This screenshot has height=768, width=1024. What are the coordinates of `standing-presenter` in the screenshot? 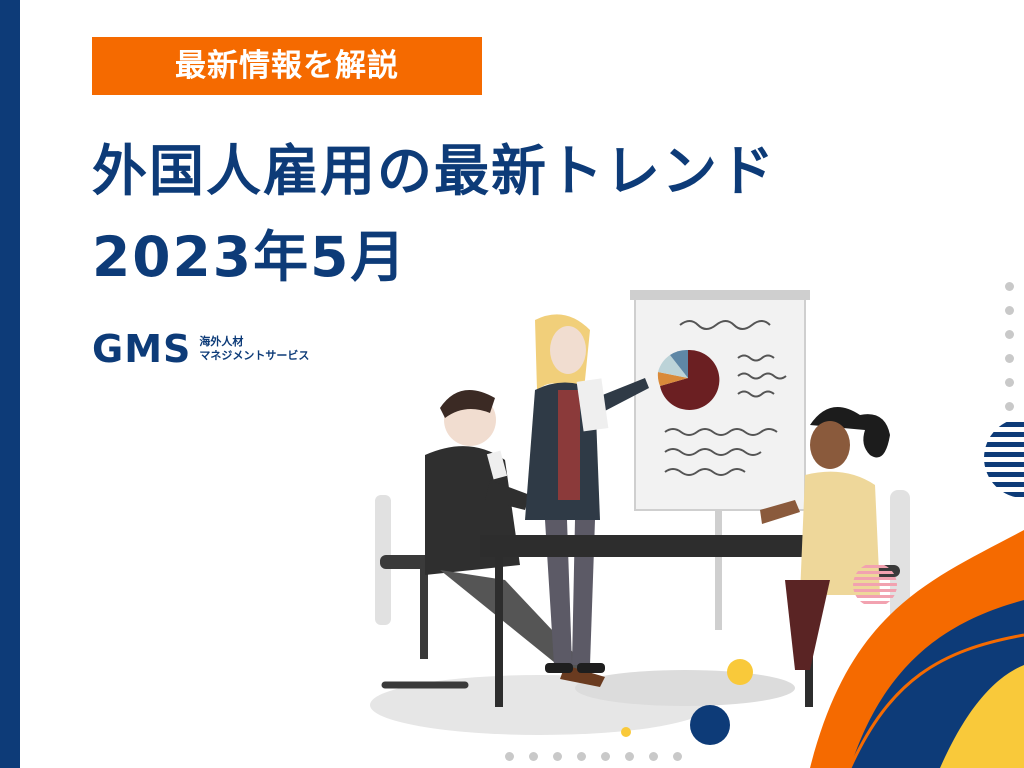 It's located at (587, 493).